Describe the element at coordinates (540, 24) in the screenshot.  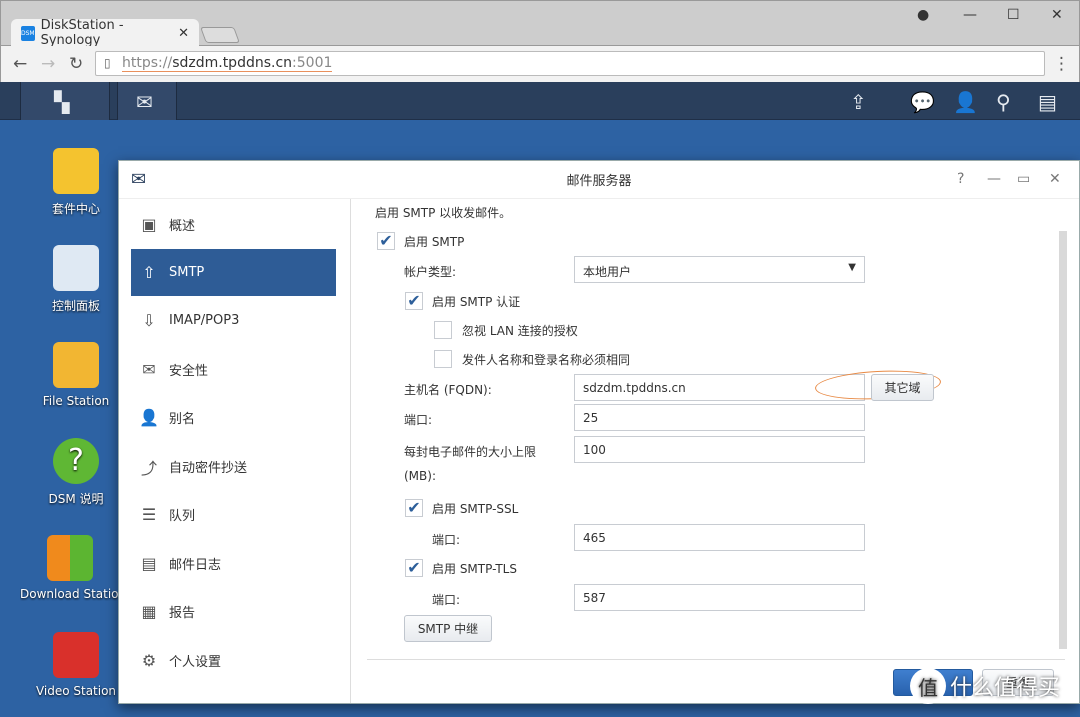
I see `browser-titlebar: DSM DiskStation - Synology ✕ ● — ☐ ✕` at that location.